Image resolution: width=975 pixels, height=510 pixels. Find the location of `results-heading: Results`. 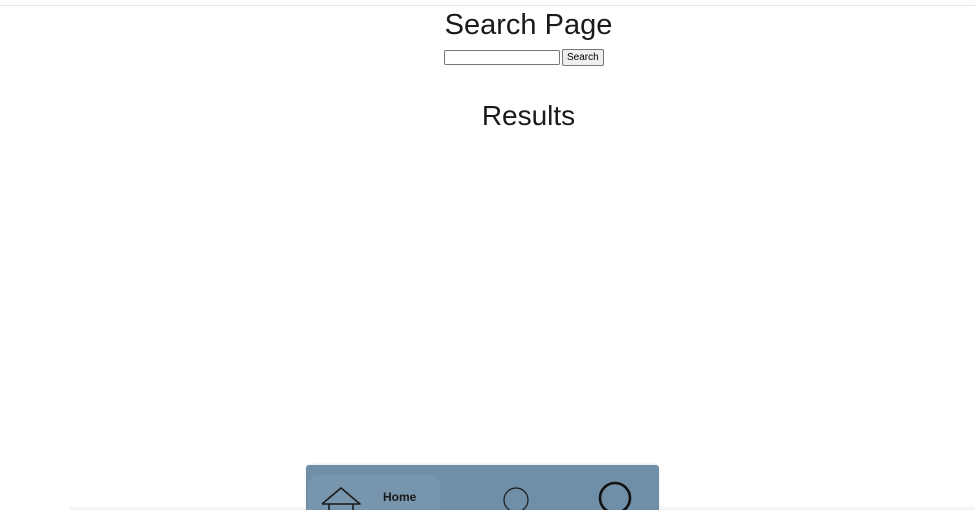

results-heading: Results is located at coordinates (528, 115).